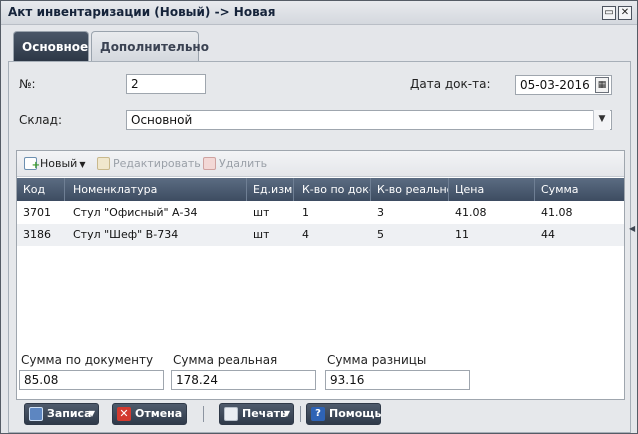  Describe the element at coordinates (319, 13) in the screenshot. I see `title-bar: Акт инвентаризации (Новый) -> Новая ▭ ✕` at that location.